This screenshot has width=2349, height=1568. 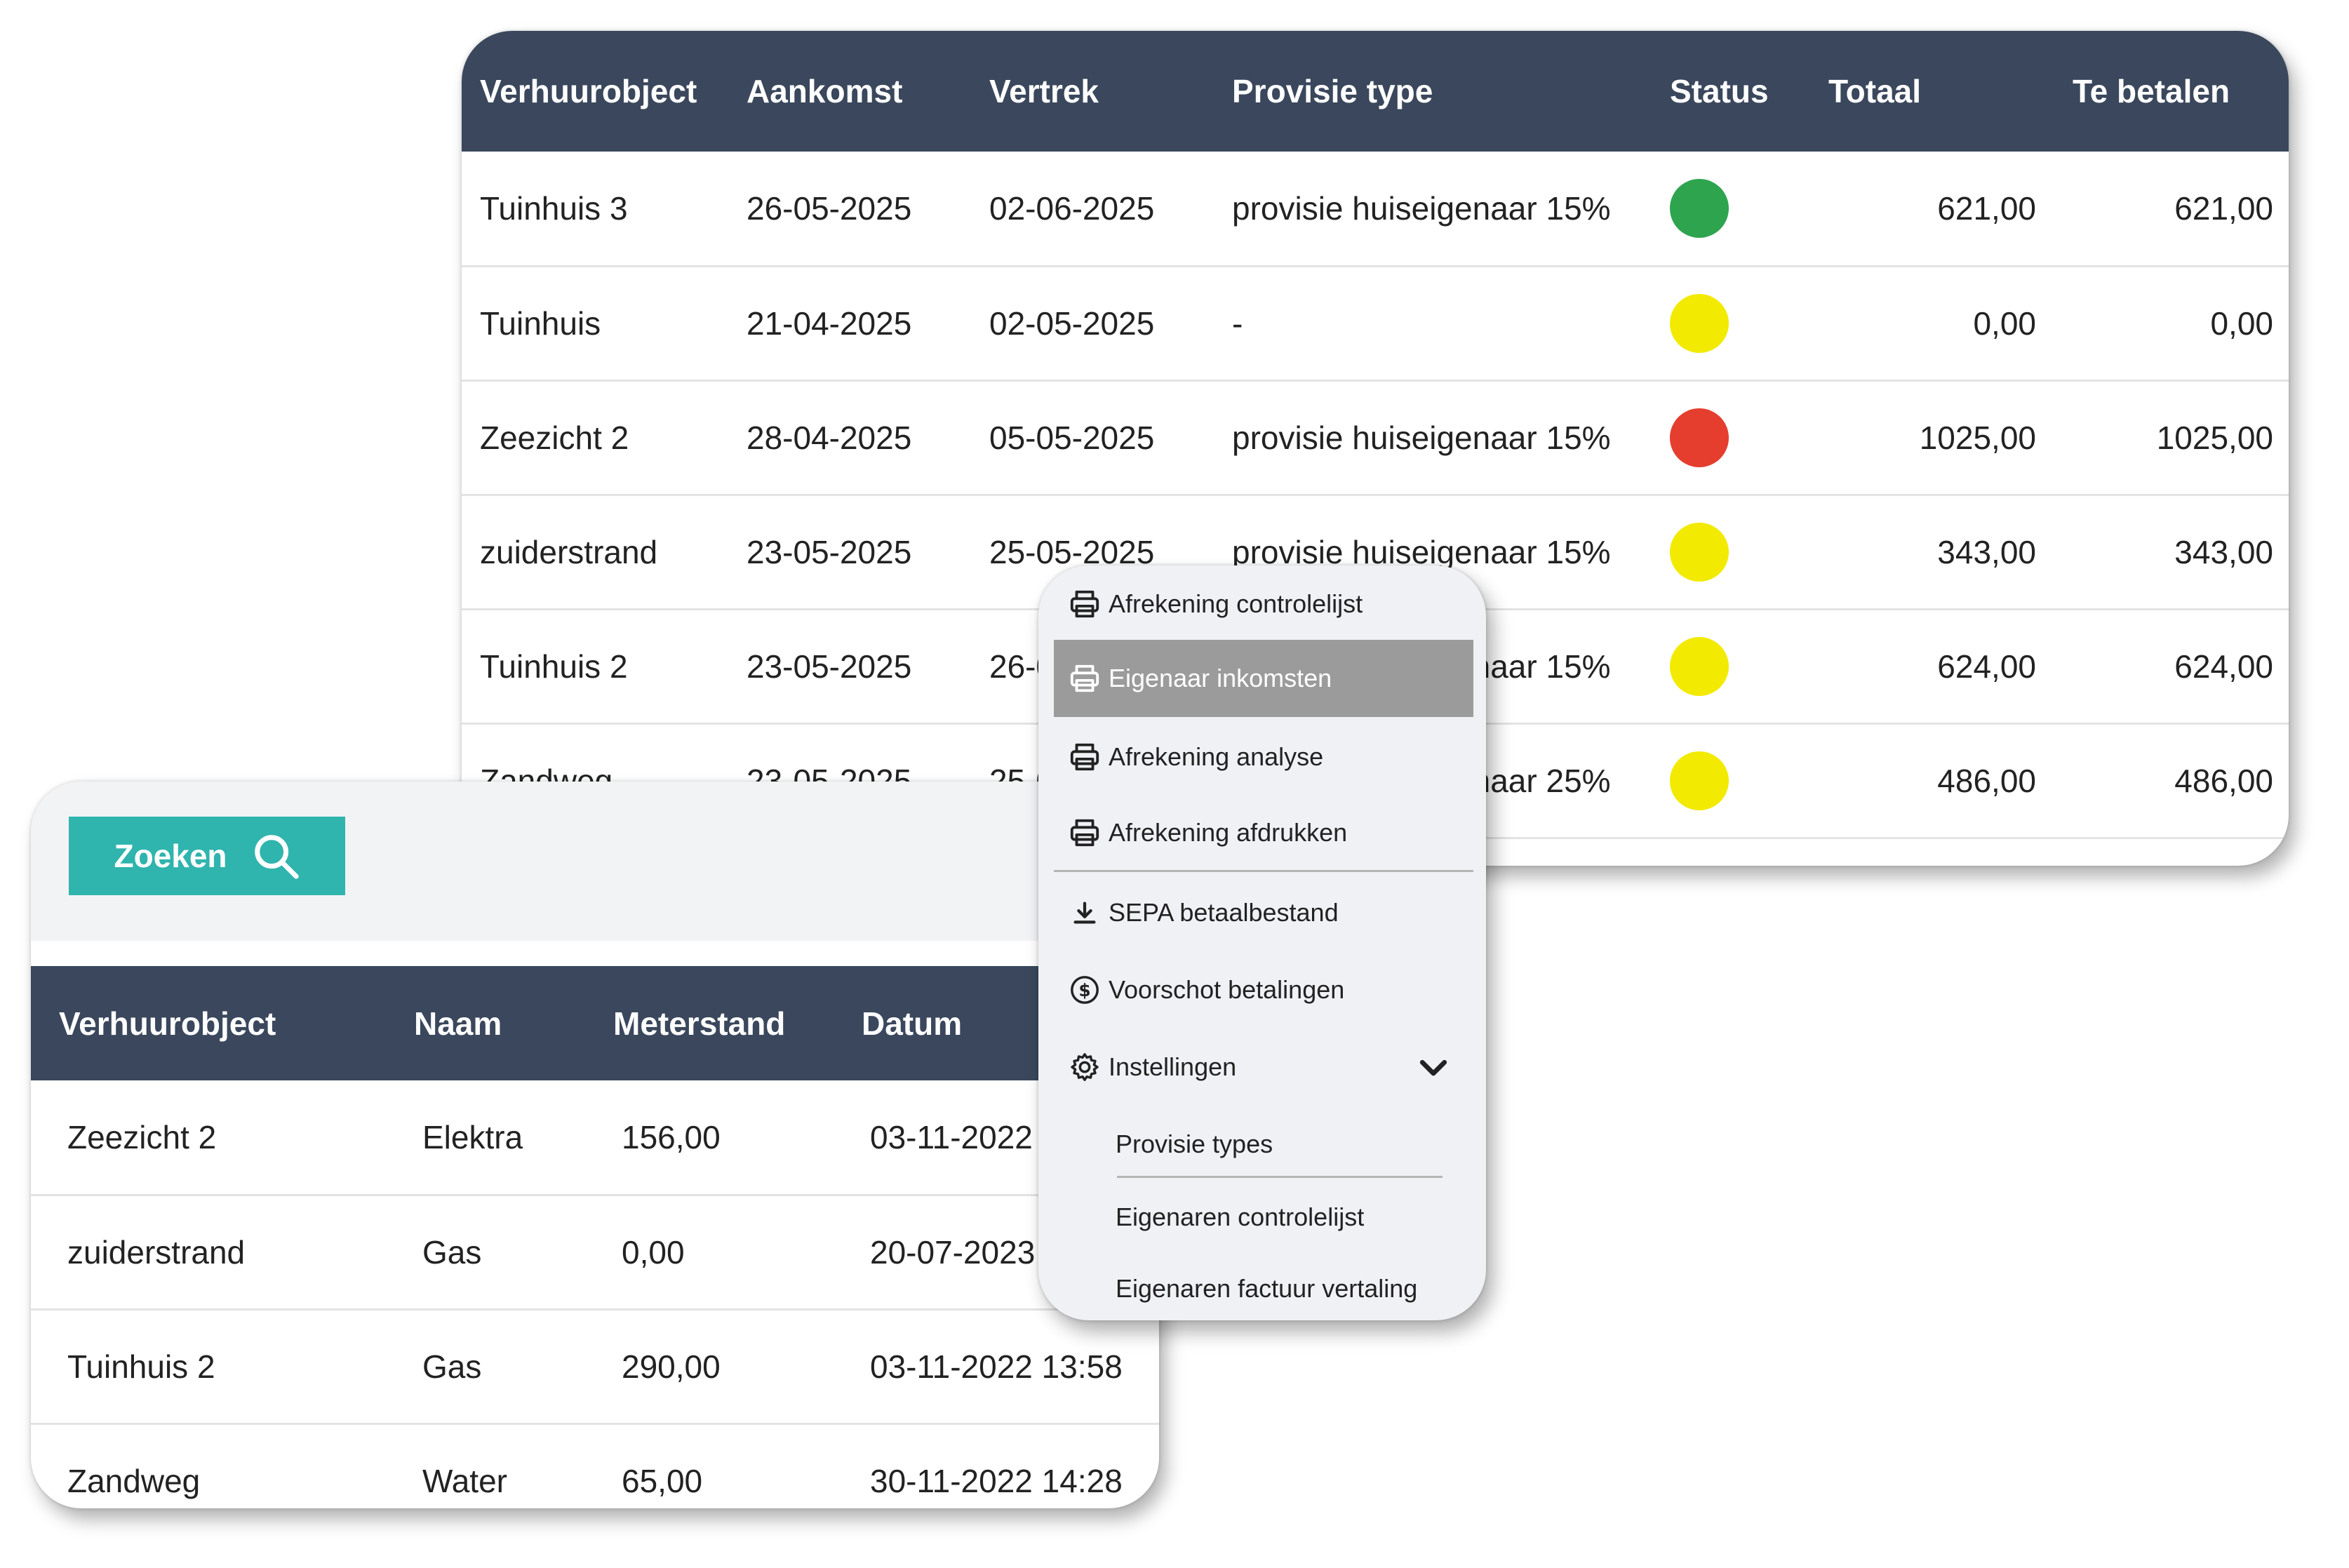 I want to click on download-icon, so click(x=1085, y=913).